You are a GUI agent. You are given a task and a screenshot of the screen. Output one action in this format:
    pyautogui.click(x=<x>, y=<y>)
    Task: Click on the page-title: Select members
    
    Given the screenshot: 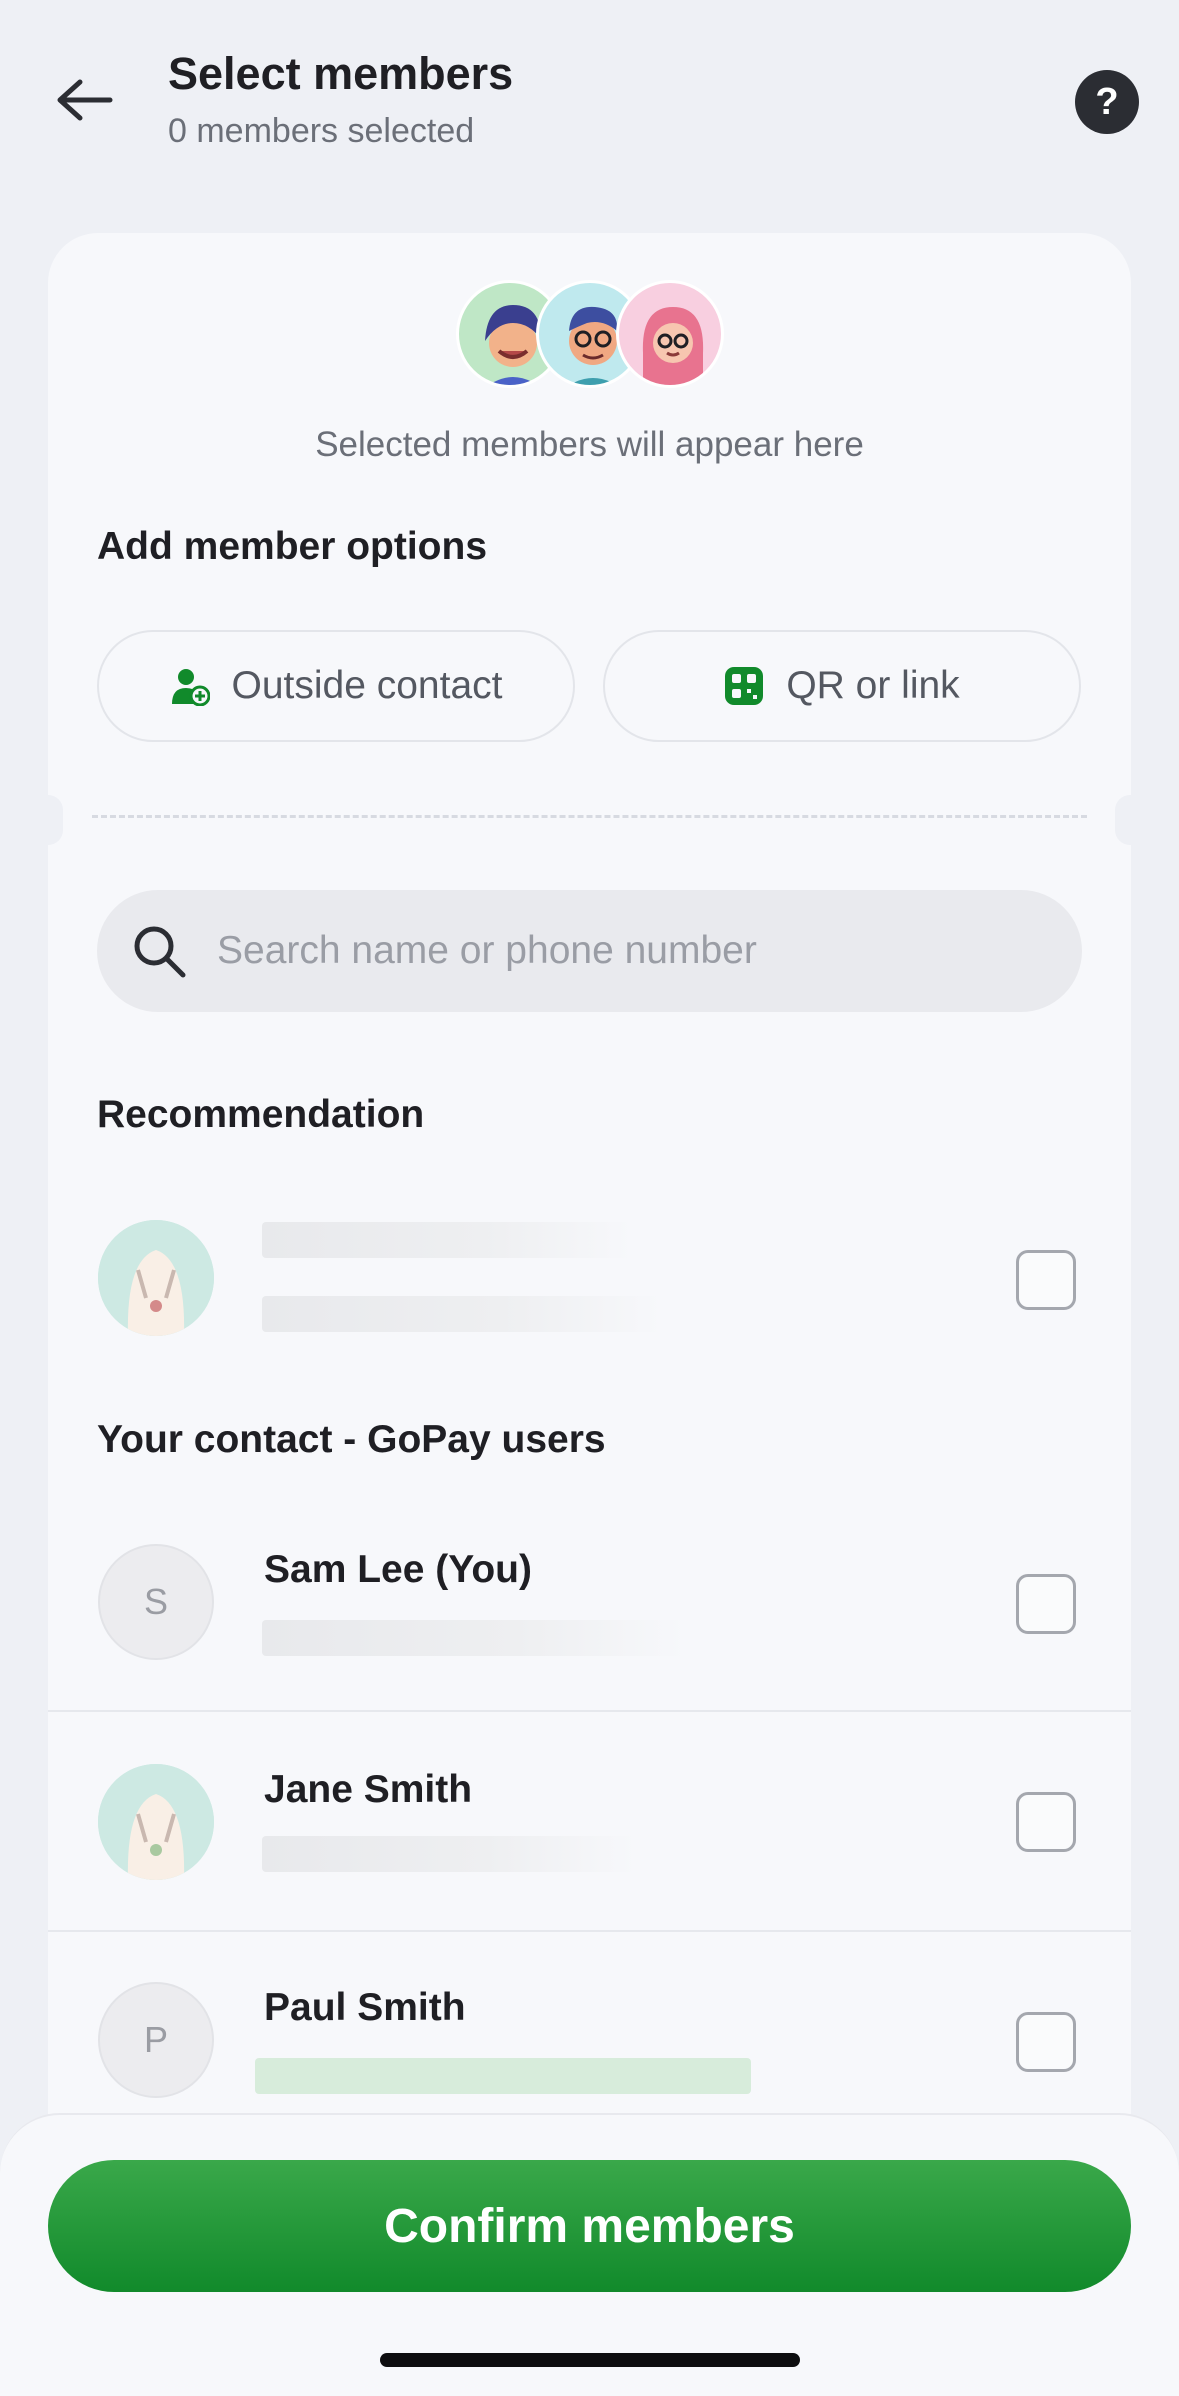 What is the action you would take?
    pyautogui.click(x=341, y=73)
    